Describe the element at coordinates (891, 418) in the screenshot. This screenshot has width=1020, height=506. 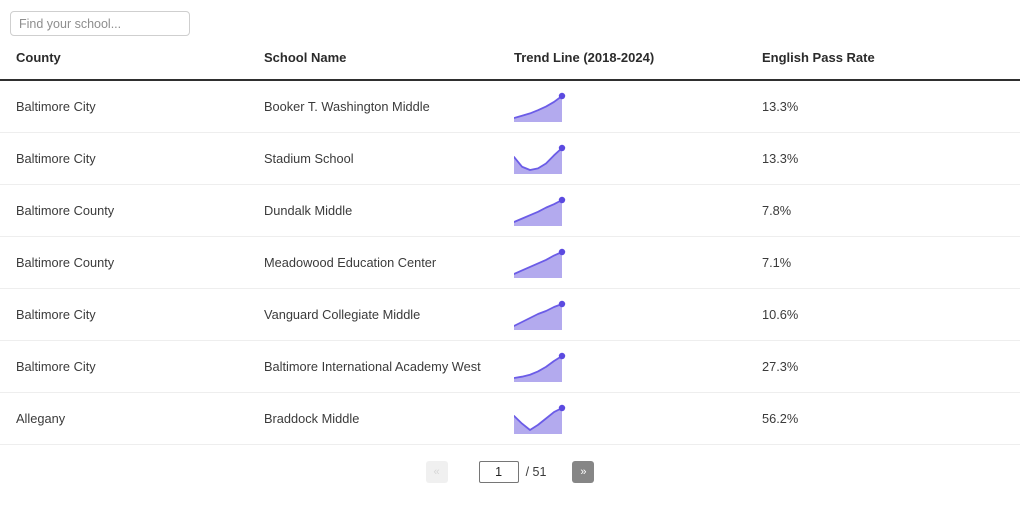
I see `cell-english-pass-rate: 56.2%` at that location.